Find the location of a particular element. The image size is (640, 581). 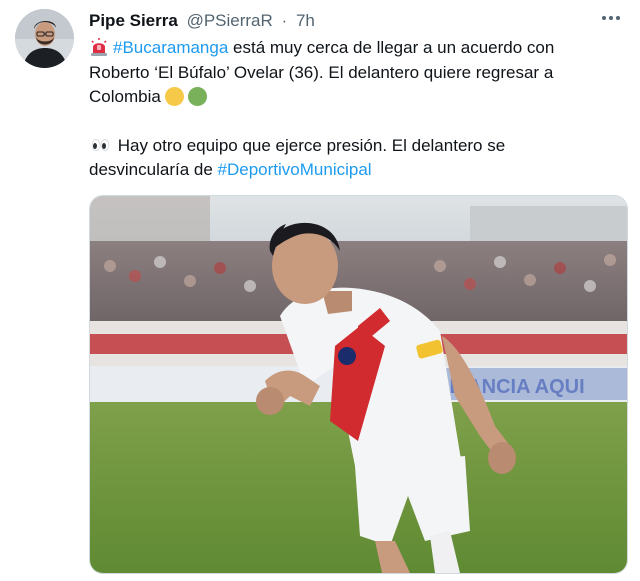

eyes-emoji-icon is located at coordinates (100, 144).